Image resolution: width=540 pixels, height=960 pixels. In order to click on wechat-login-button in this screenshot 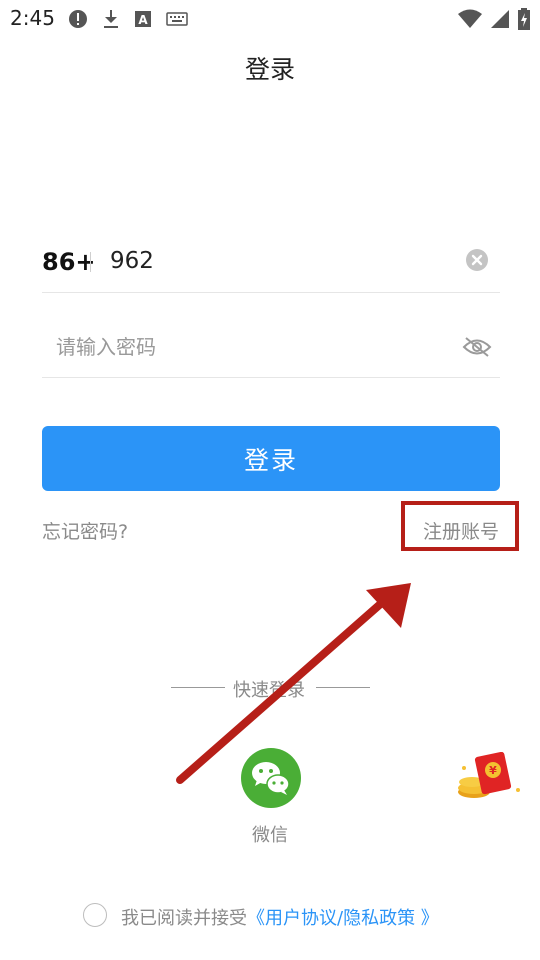, I will do `click(271, 778)`.